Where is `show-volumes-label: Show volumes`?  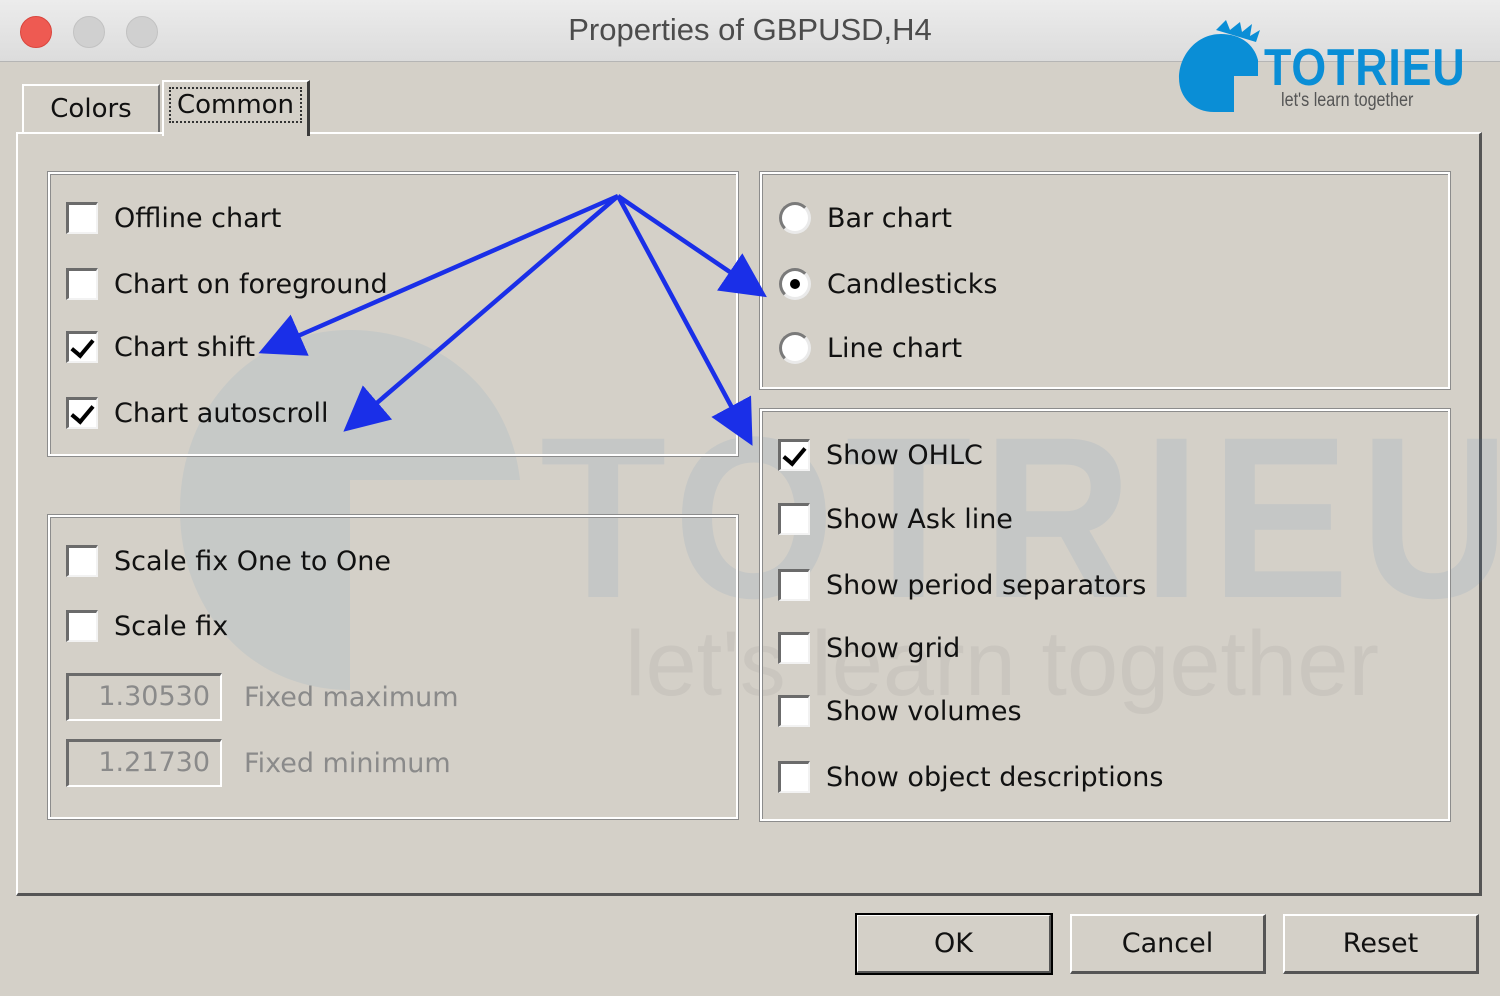 show-volumes-label: Show volumes is located at coordinates (924, 711).